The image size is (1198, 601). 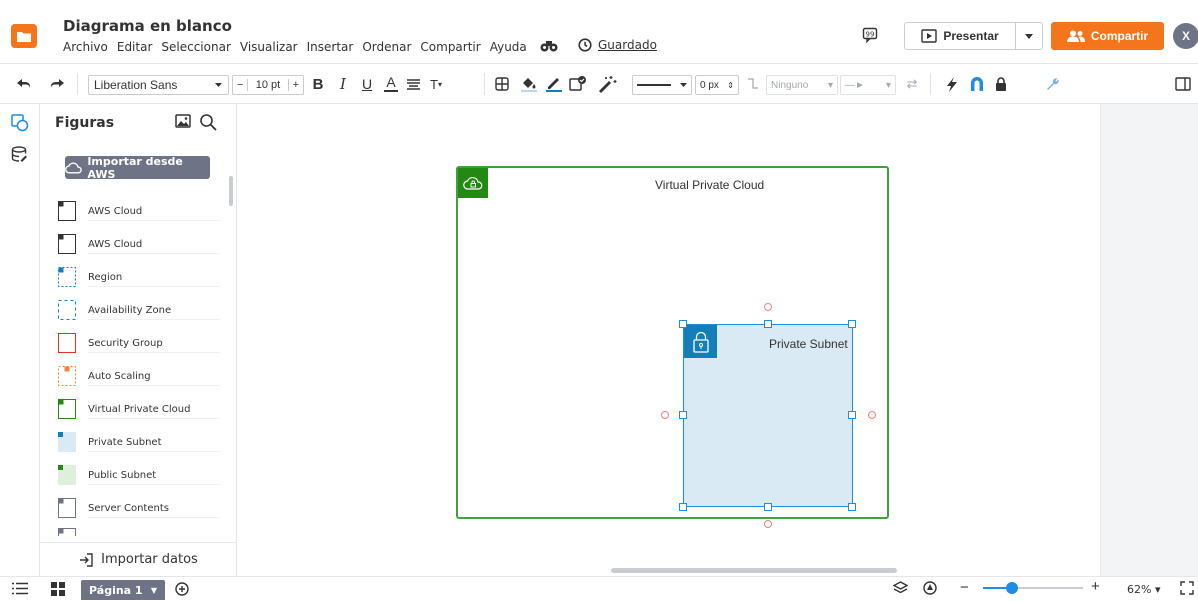 I want to click on menu-archivo: Archivo, so click(x=85, y=47).